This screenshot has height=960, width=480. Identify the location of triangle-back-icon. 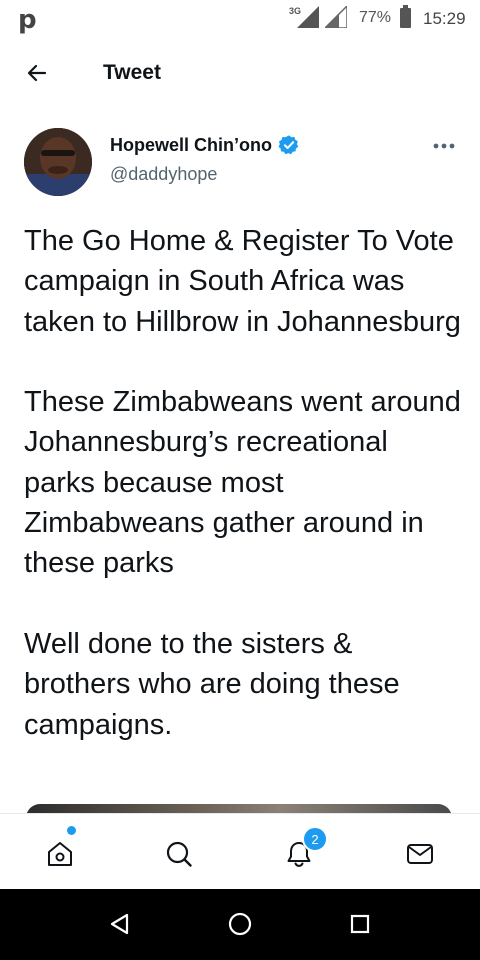
(119, 924).